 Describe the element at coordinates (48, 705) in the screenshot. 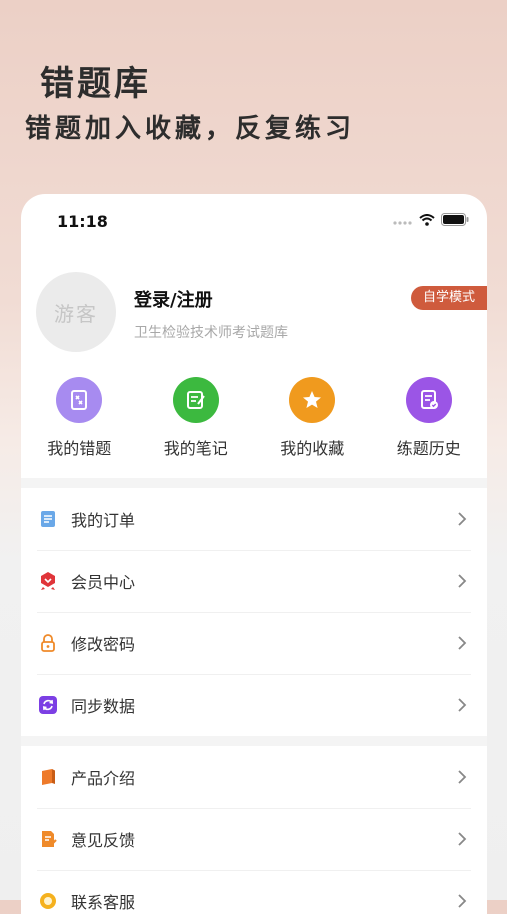

I see `sync-icon` at that location.